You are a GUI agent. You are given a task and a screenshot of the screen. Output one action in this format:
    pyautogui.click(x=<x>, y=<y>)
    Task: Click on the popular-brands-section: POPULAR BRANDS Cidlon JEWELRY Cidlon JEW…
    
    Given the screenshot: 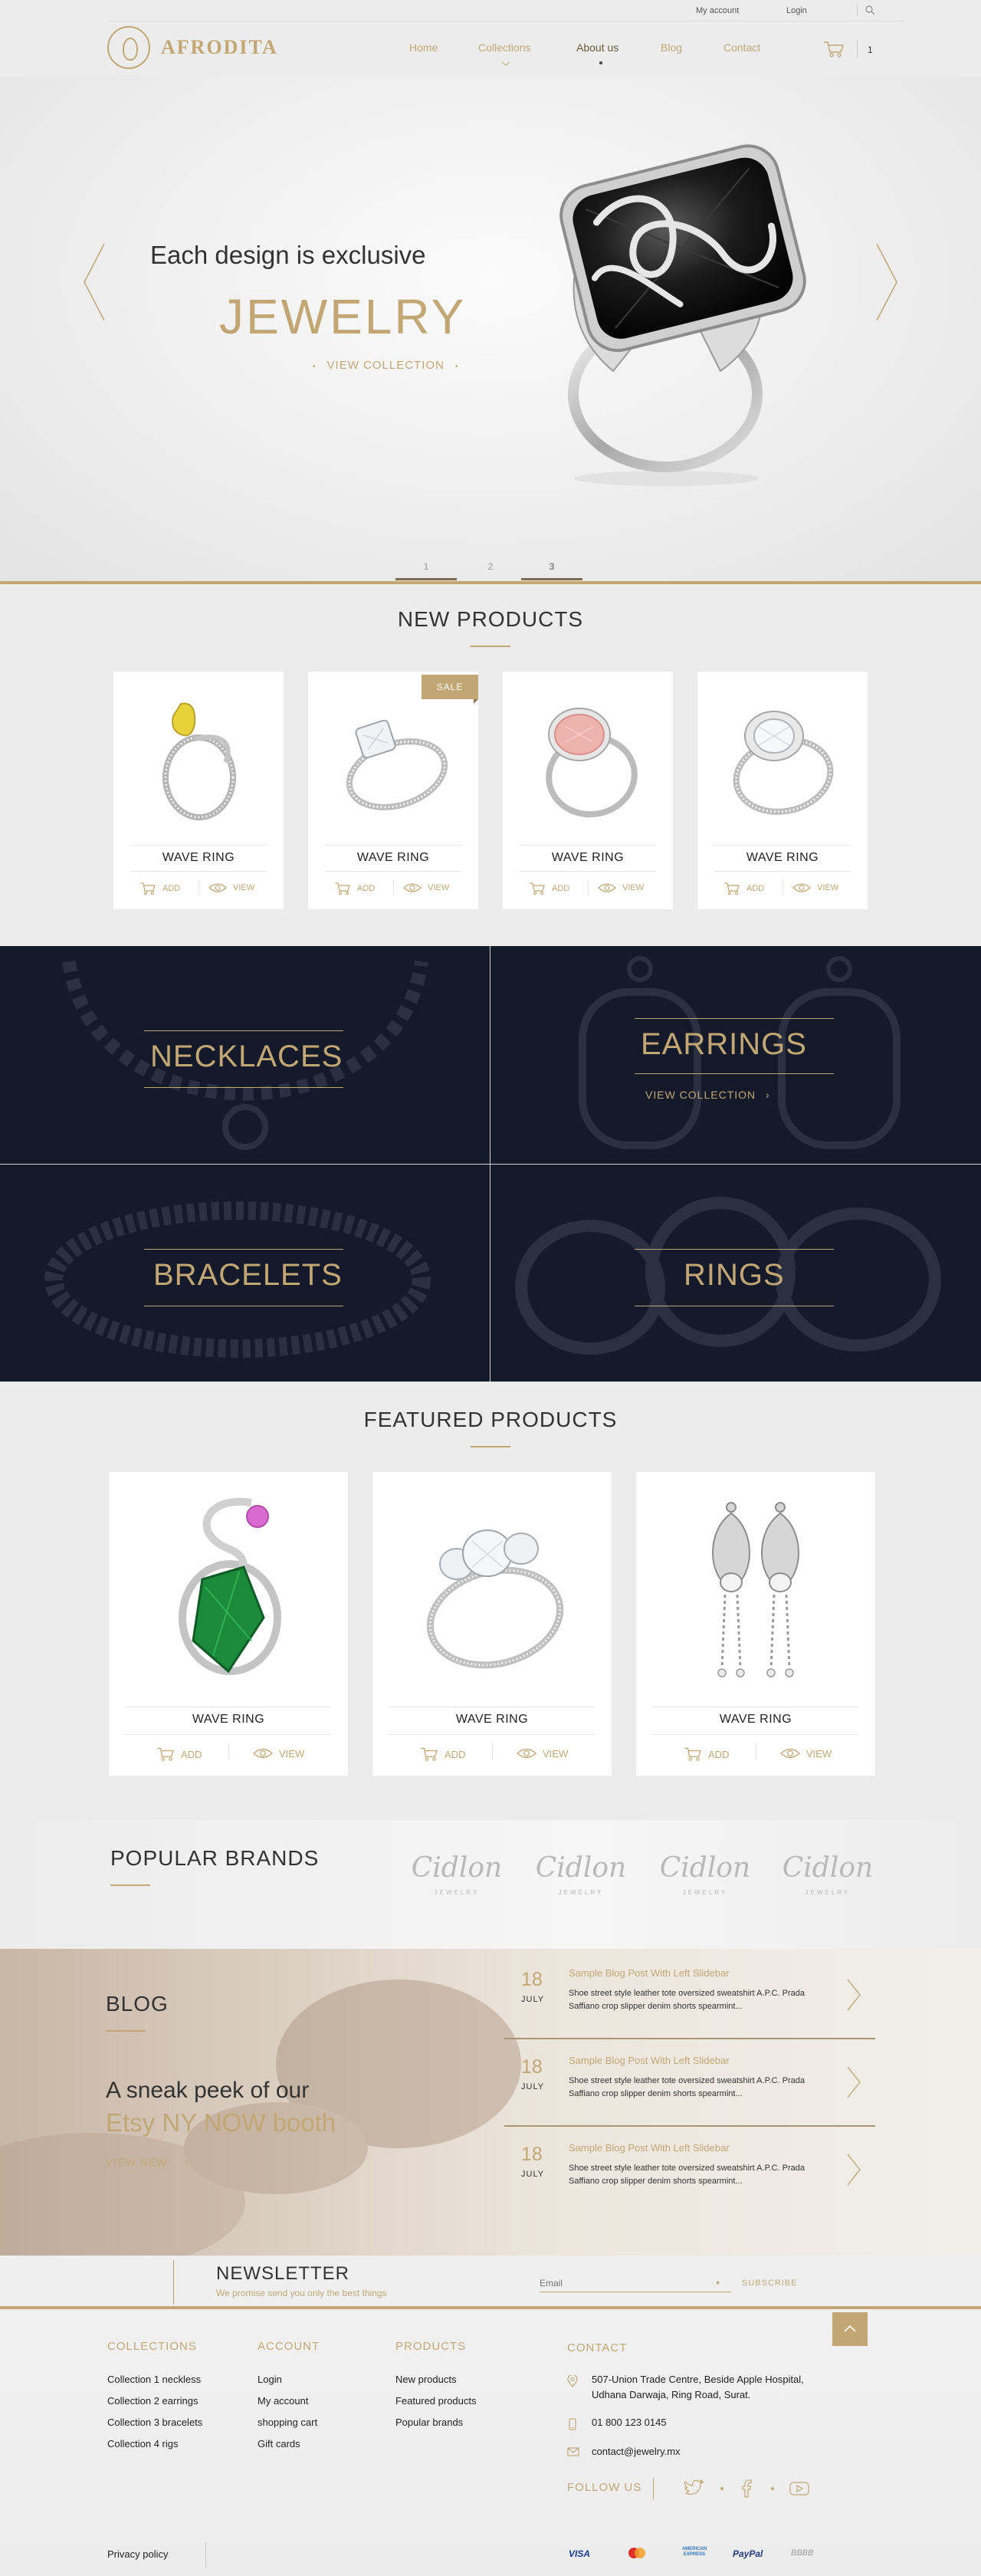 What is the action you would take?
    pyautogui.click(x=490, y=1884)
    